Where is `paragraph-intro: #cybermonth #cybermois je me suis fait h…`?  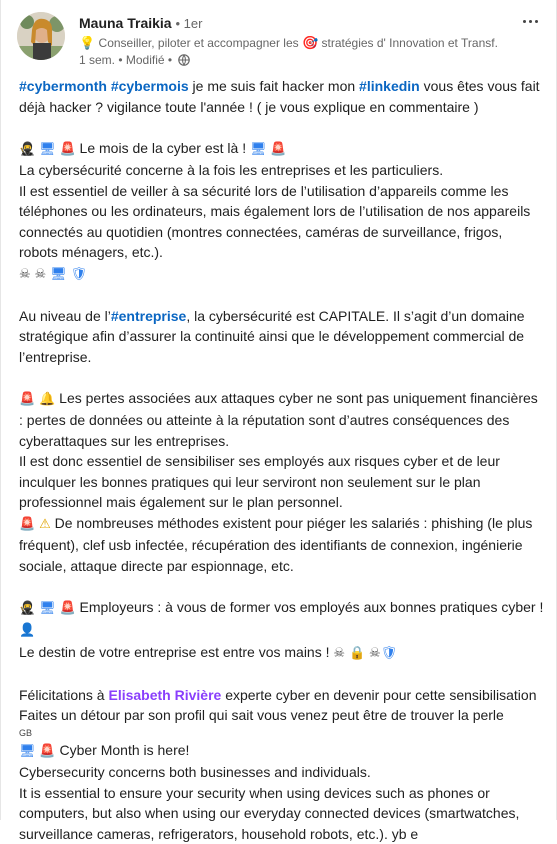 paragraph-intro: #cybermonth #cybermois je me suis fait h… is located at coordinates (281, 96).